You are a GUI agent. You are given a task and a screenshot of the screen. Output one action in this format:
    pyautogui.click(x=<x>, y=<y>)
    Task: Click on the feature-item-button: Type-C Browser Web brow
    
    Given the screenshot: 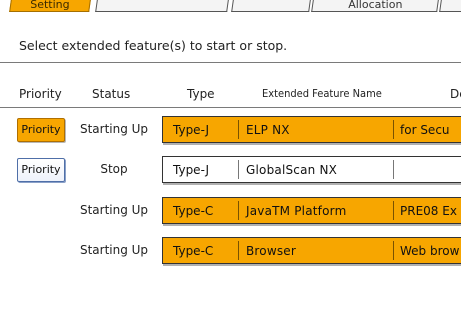 What is the action you would take?
    pyautogui.click(x=311, y=250)
    